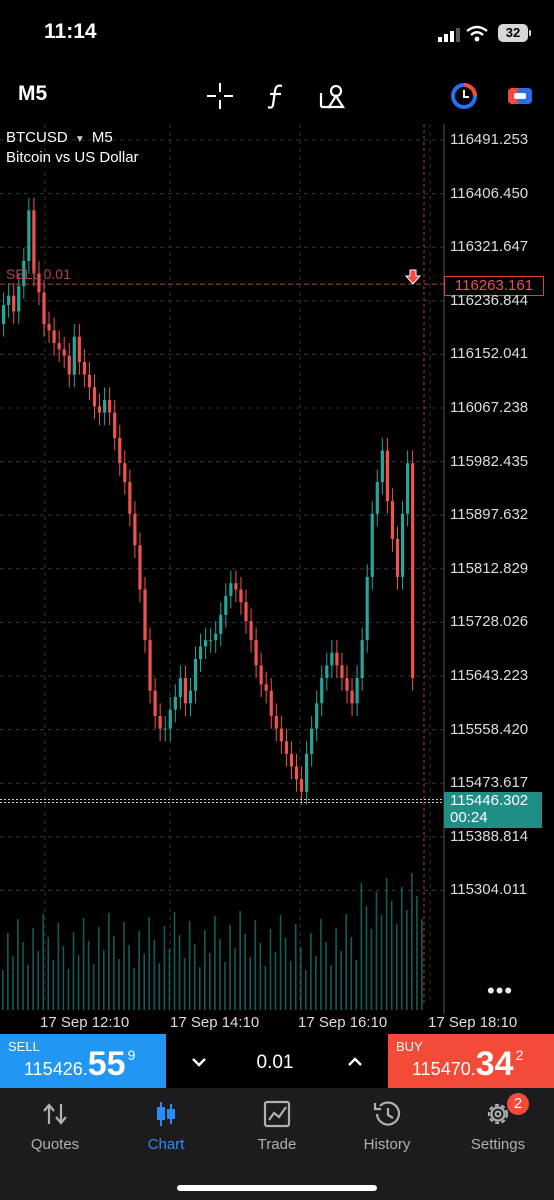  I want to click on nav-quotes: Quotes, so click(55, 1128).